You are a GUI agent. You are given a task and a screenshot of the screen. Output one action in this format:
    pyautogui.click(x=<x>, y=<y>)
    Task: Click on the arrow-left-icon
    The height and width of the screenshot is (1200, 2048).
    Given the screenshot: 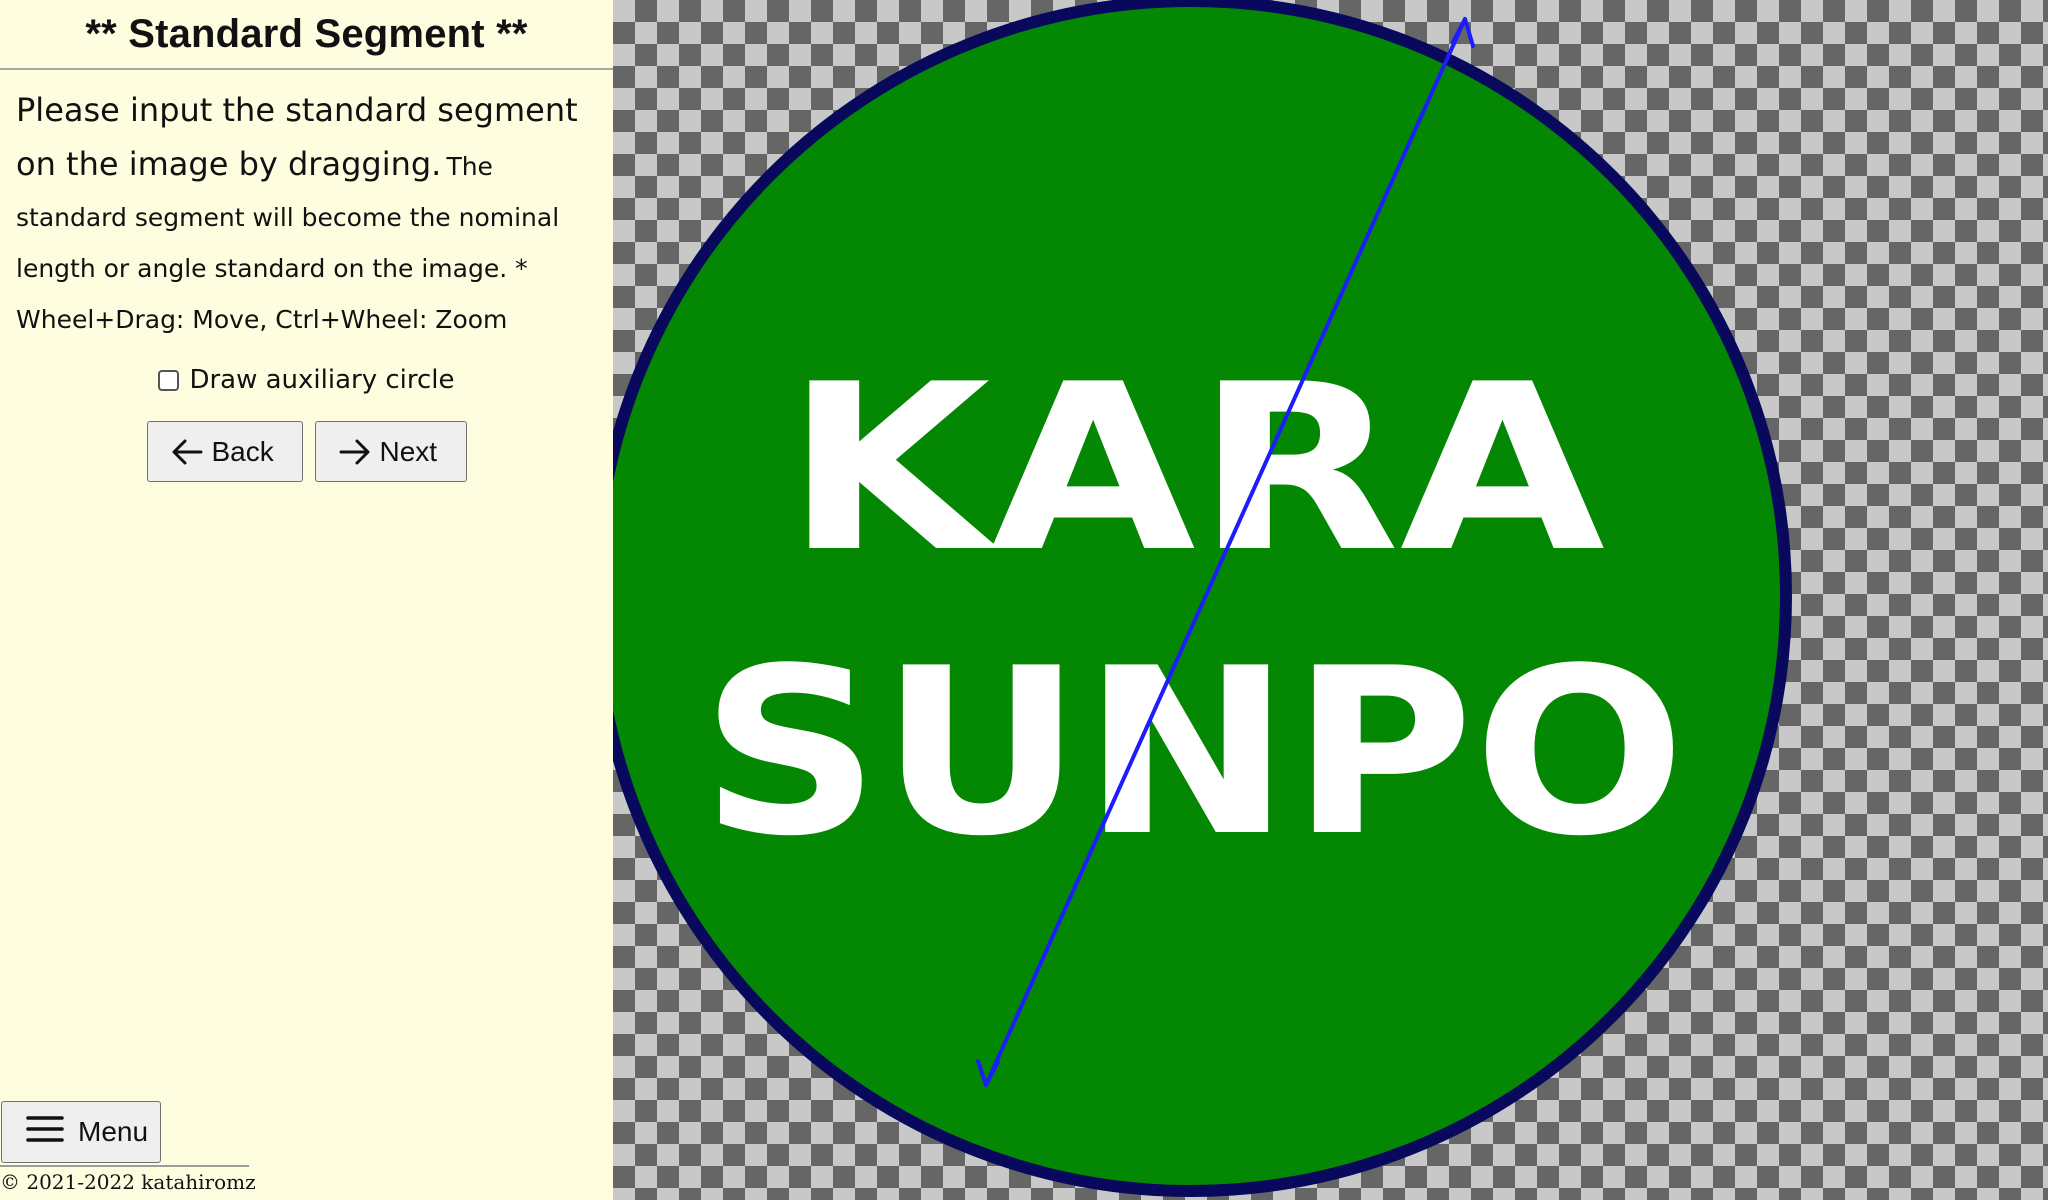 What is the action you would take?
    pyautogui.click(x=187, y=452)
    